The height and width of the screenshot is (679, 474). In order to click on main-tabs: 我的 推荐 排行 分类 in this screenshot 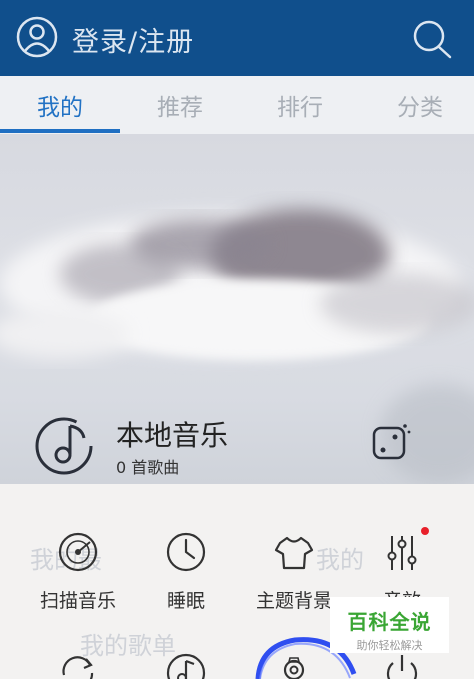, I will do `click(237, 105)`.